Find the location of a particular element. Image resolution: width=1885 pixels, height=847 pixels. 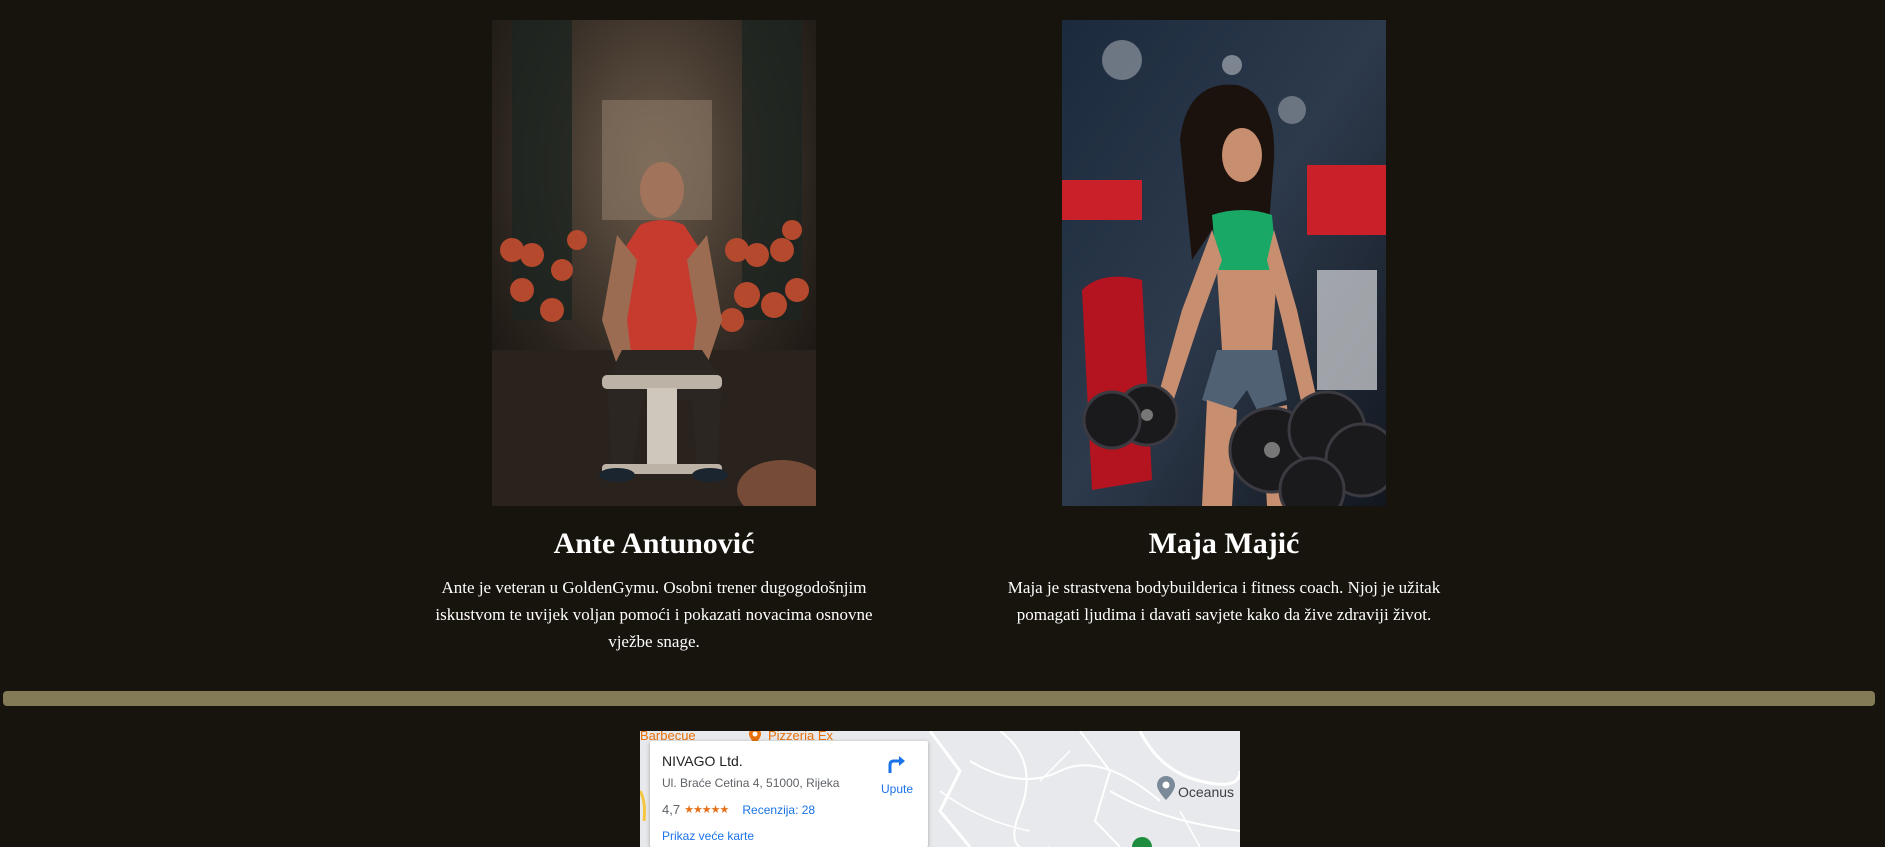

trainer-photo-maja-image is located at coordinates (1224, 263).